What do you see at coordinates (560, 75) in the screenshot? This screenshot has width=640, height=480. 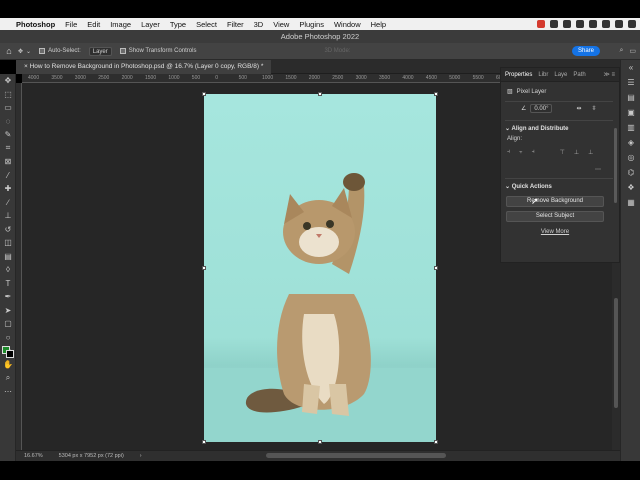 I see `tab-layers: Laye` at bounding box center [560, 75].